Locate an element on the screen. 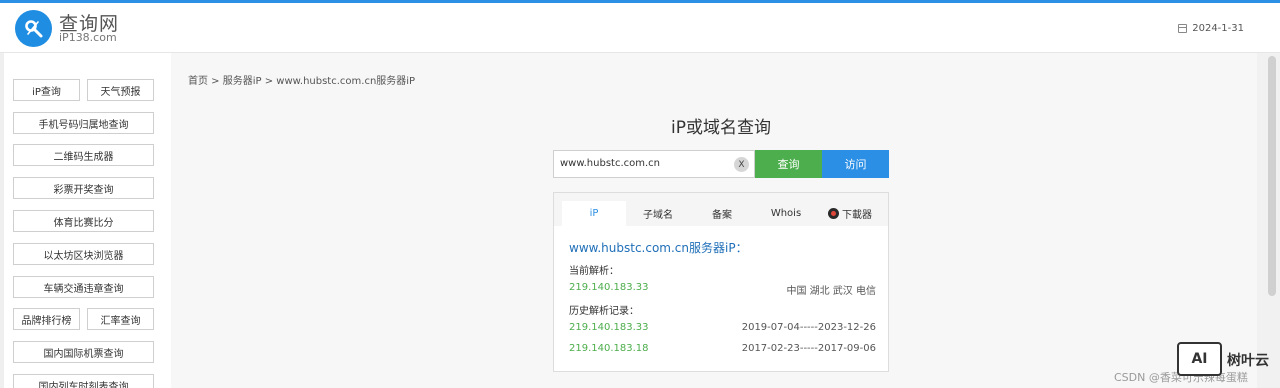 Image resolution: width=1280 pixels, height=388 pixels. sidebar-item-lottery: 彩票开奖查询 is located at coordinates (83, 188).